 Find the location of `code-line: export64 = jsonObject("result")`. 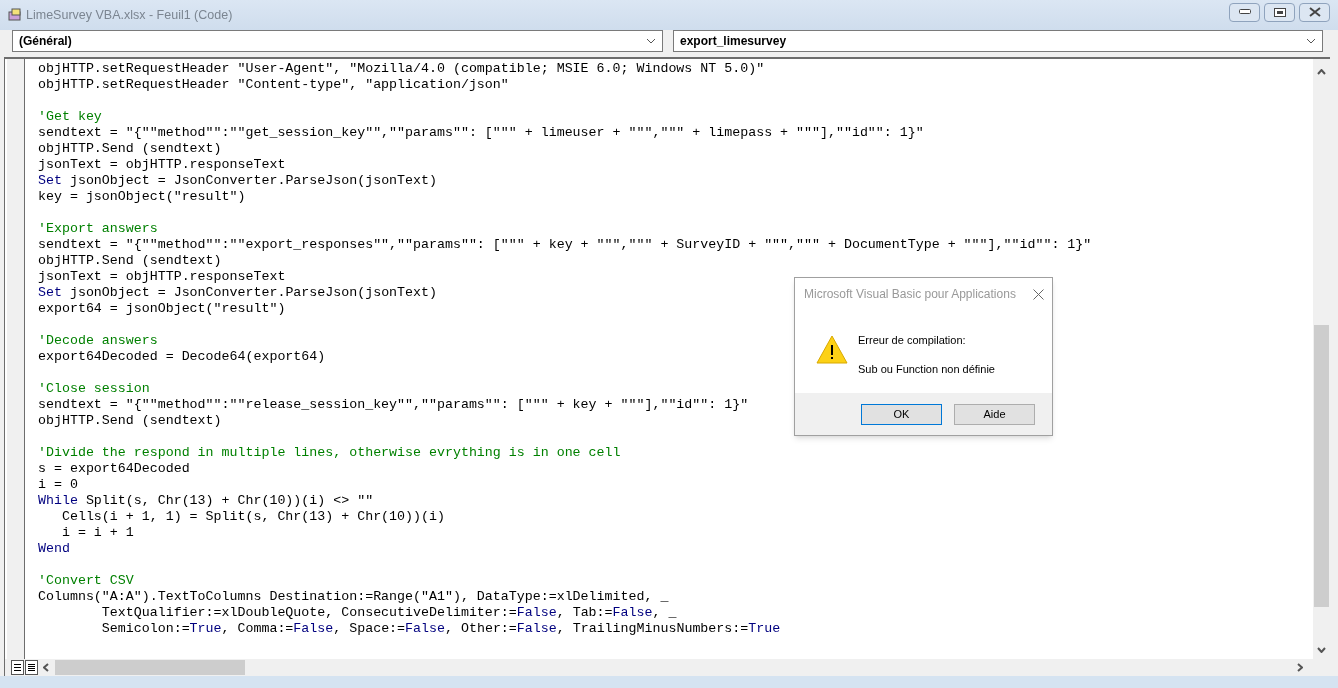

code-line: export64 = jsonObject("result") is located at coordinates (162, 309).